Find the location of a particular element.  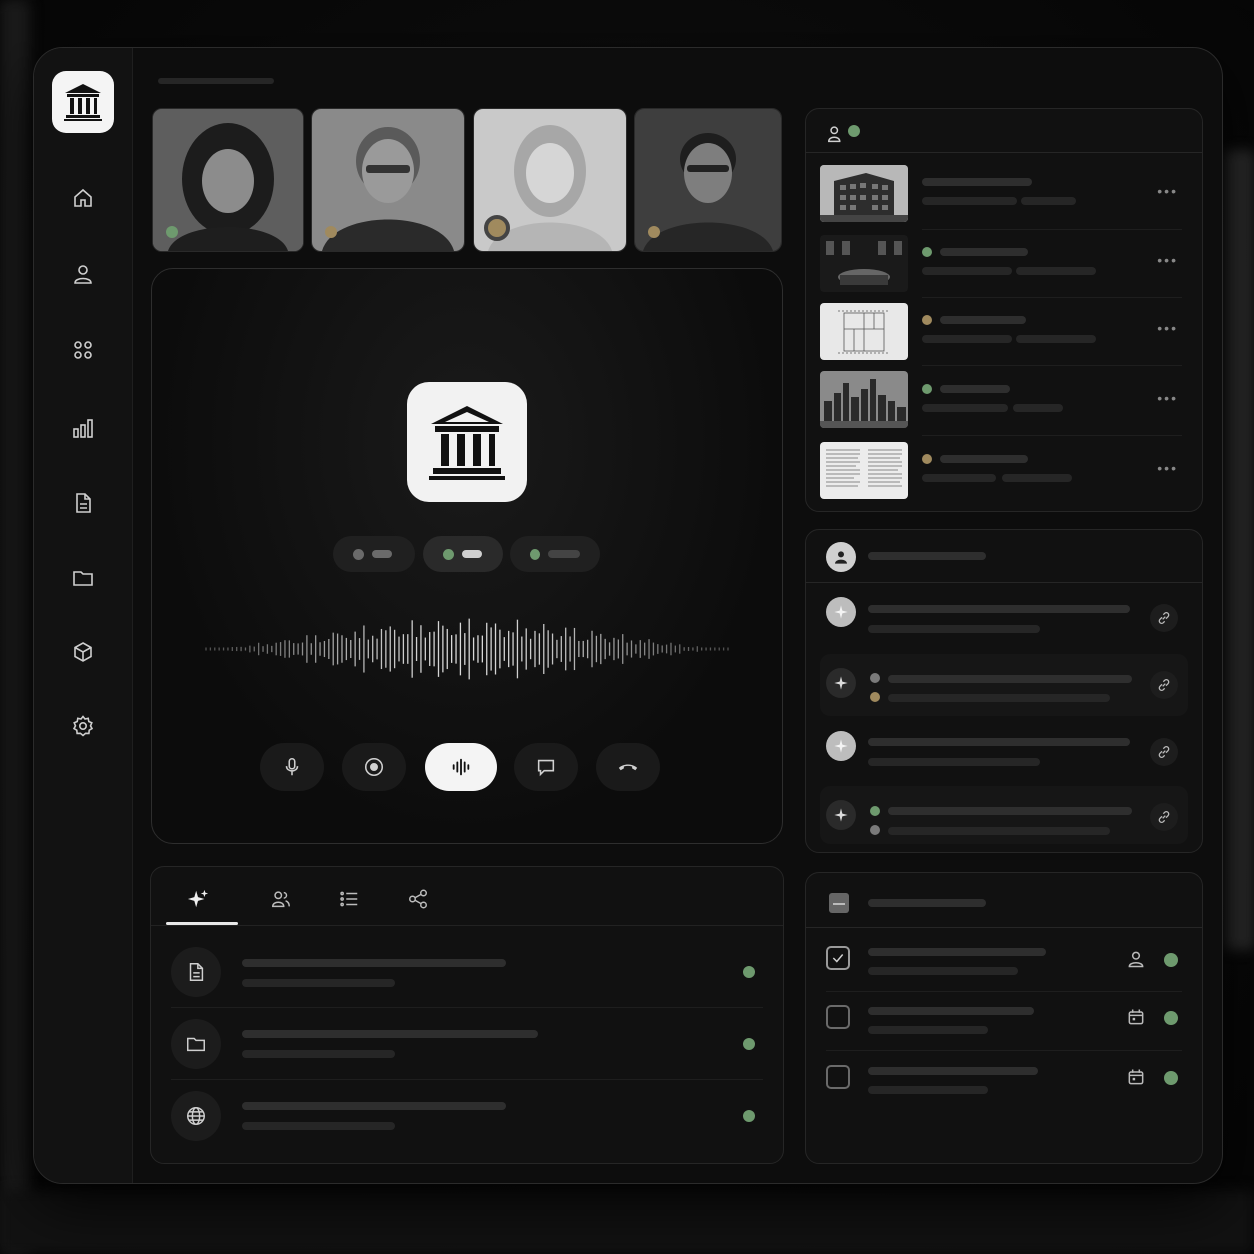

list-icon is located at coordinates (349, 899).